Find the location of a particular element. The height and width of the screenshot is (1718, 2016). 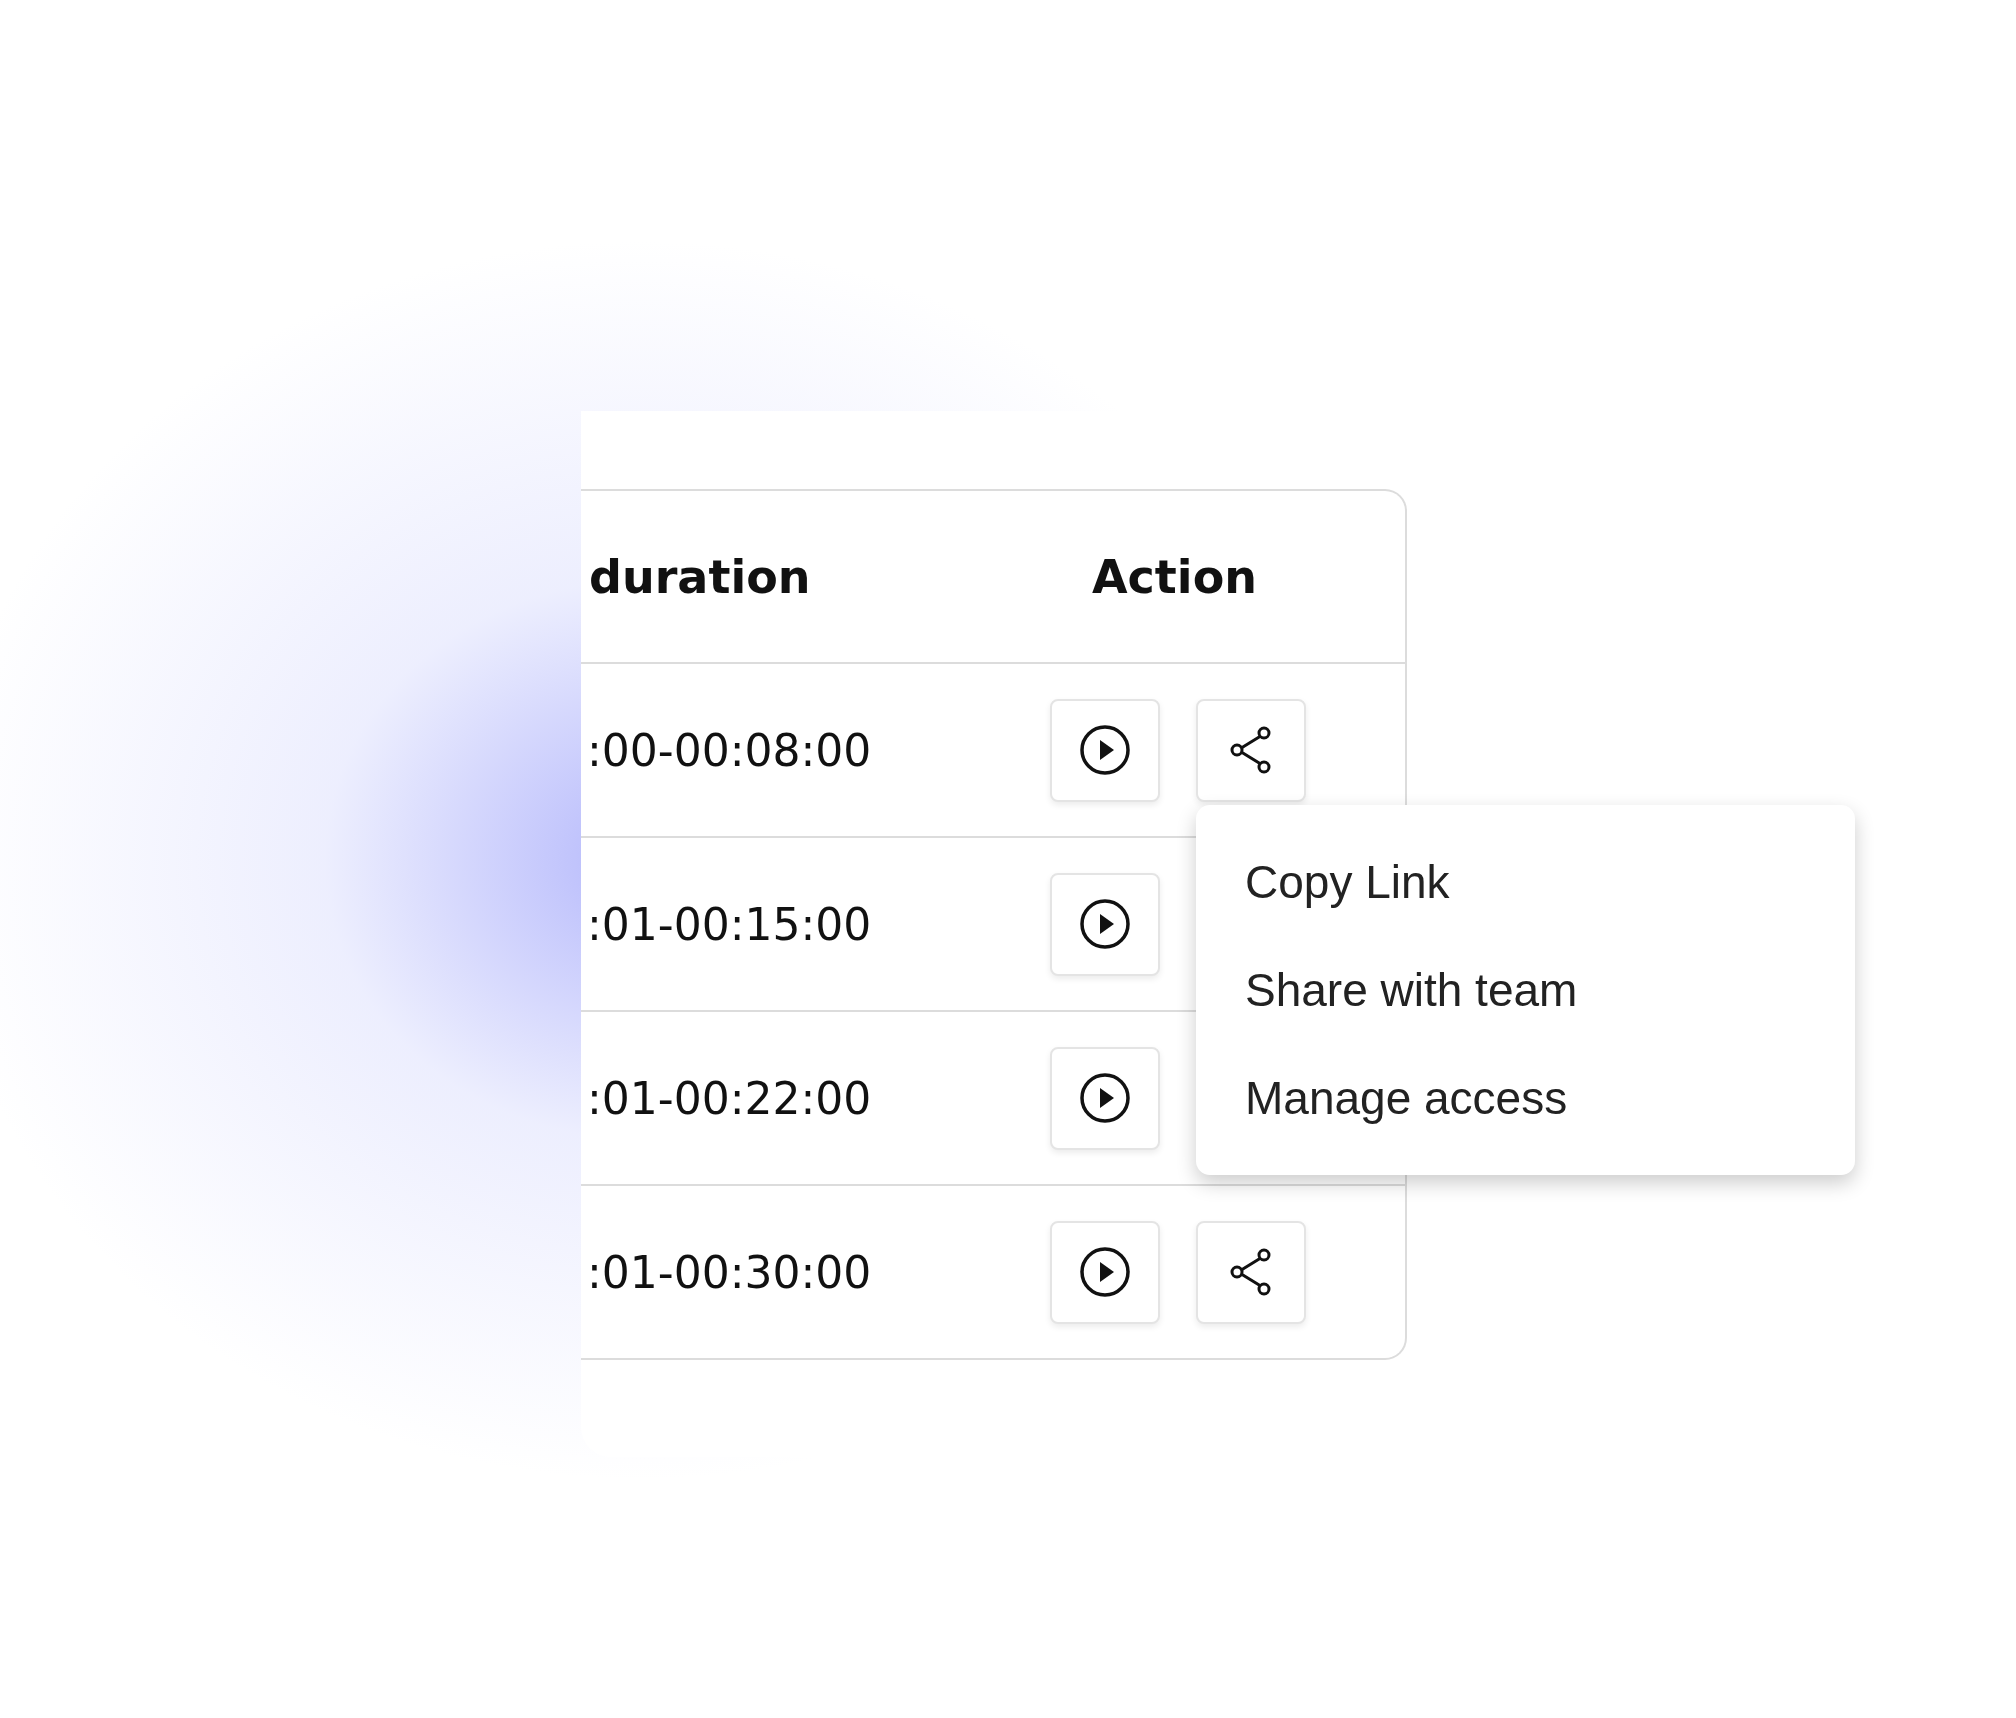

menu-item: Manage access is located at coordinates (1406, 1098).